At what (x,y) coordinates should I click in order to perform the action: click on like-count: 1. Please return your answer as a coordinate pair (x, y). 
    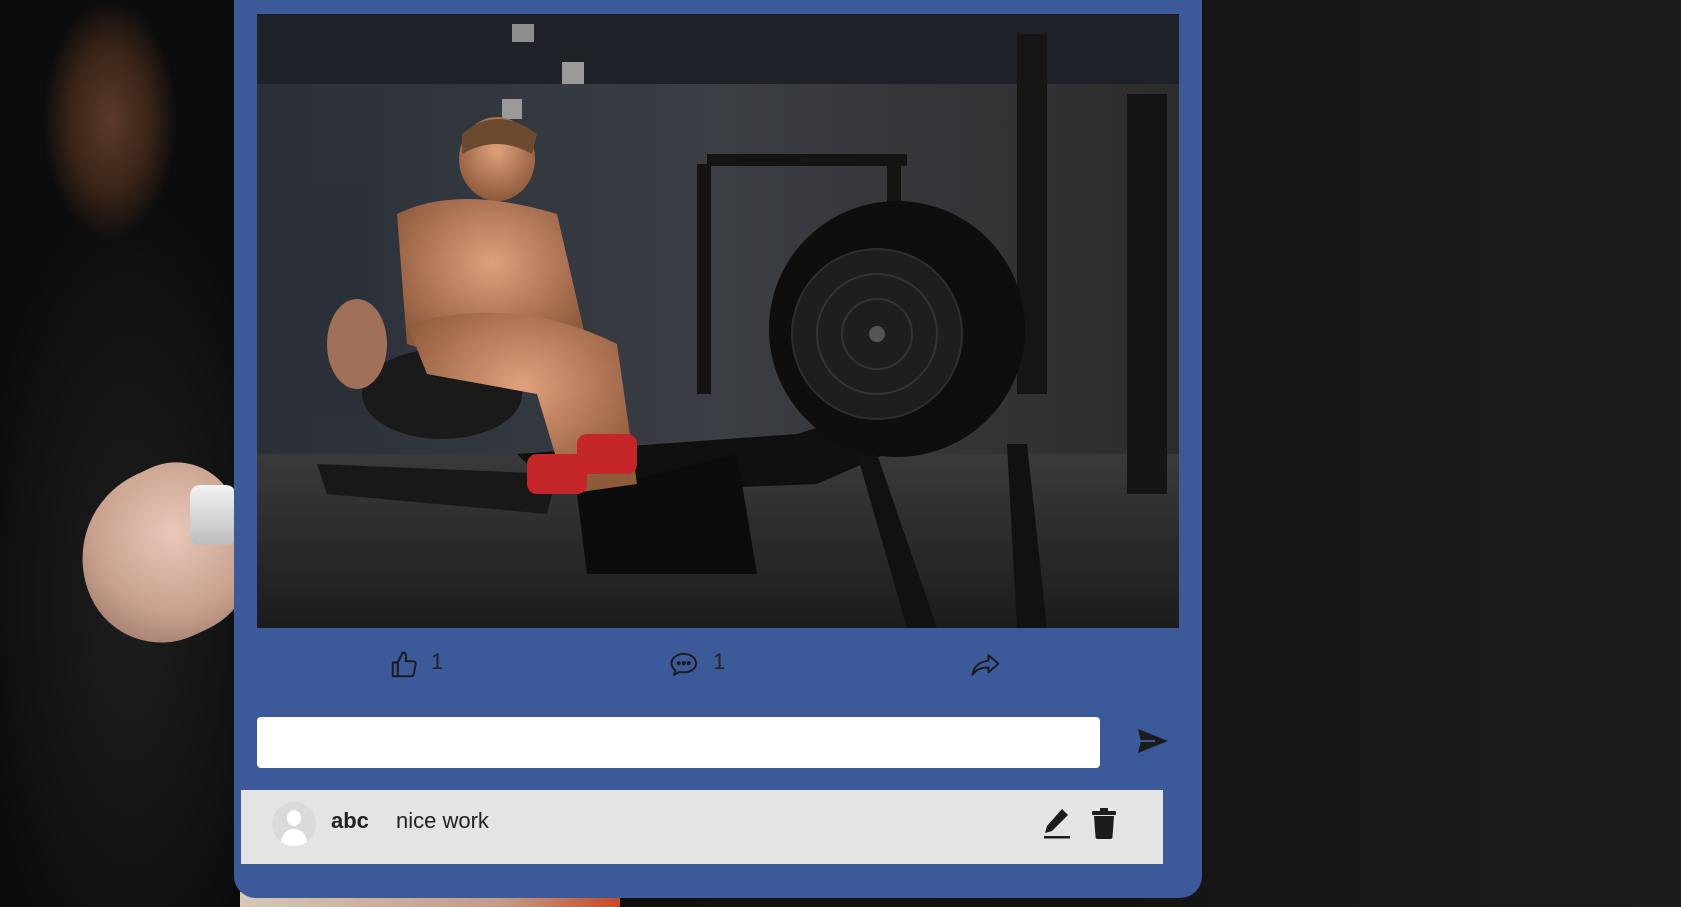
    Looking at the image, I should click on (437, 661).